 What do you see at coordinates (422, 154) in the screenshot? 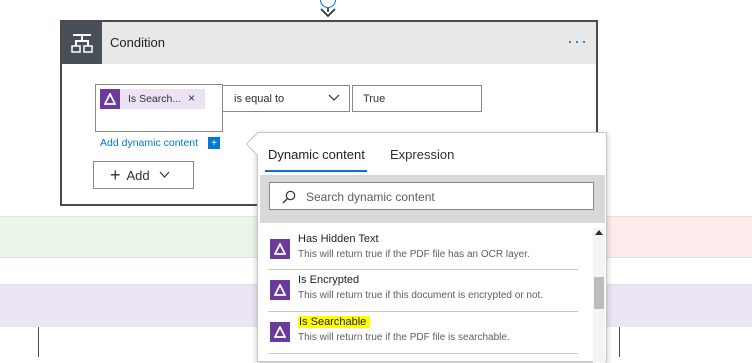
I see `tab-expression: Expression` at bounding box center [422, 154].